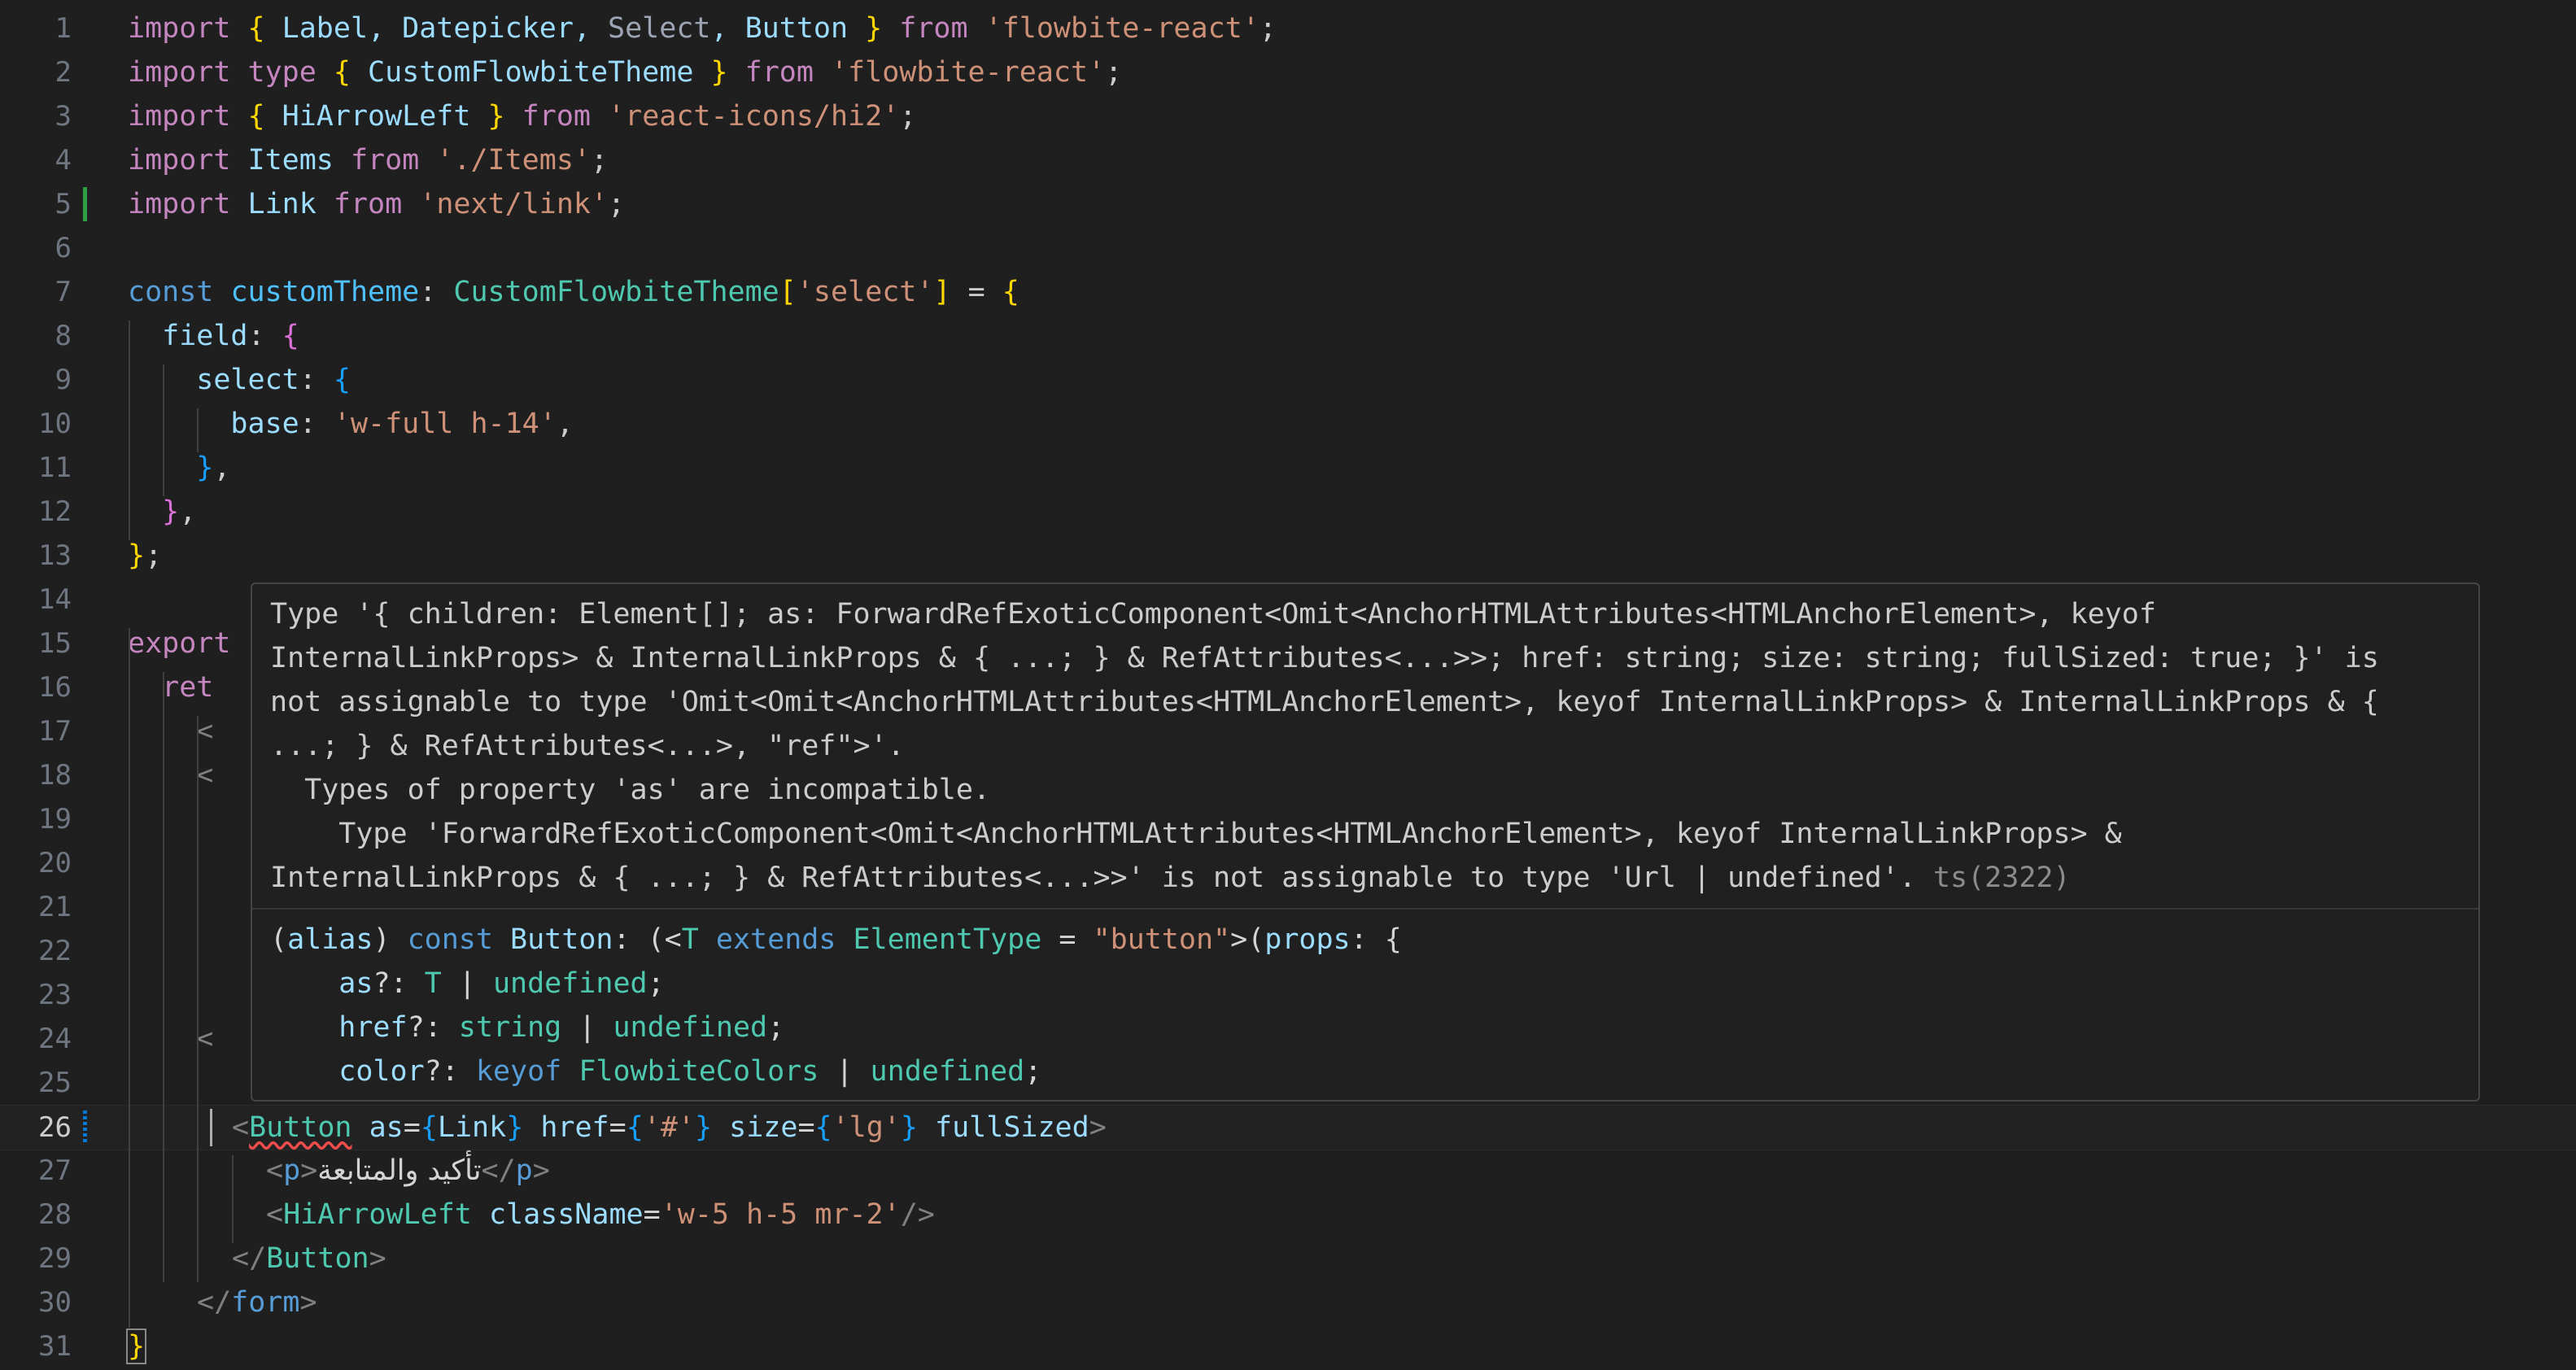 The height and width of the screenshot is (1370, 2576). Describe the element at coordinates (55, 731) in the screenshot. I see `line-number: 17` at that location.